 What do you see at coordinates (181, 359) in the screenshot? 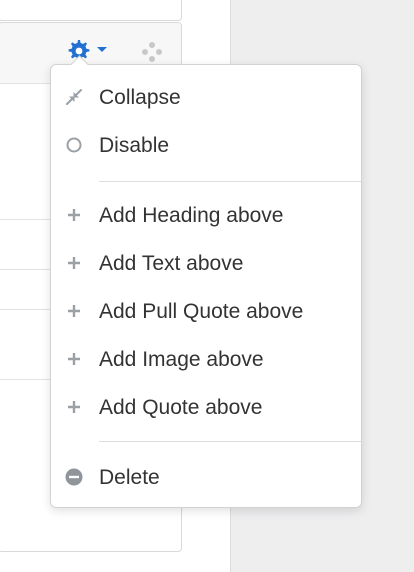
I see `menu-item-label: Add Image above` at bounding box center [181, 359].